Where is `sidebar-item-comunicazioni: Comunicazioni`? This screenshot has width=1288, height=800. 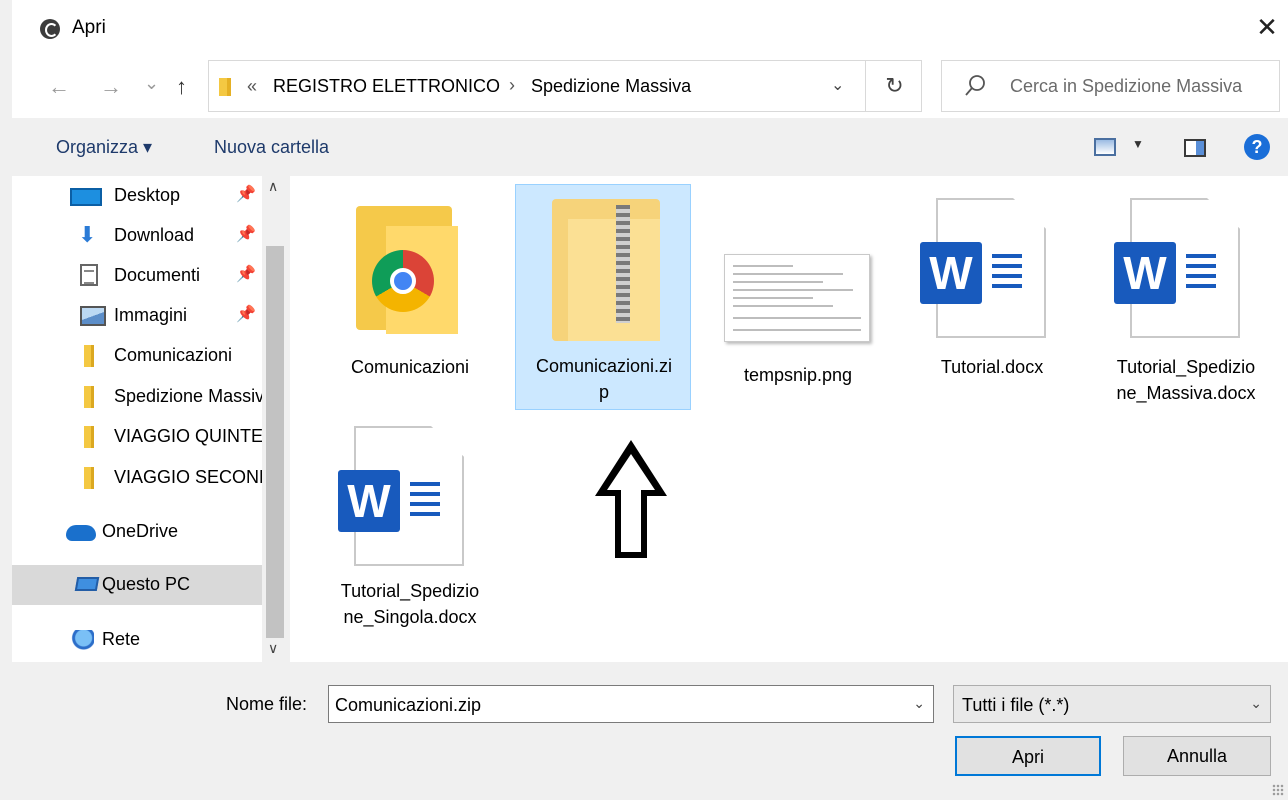
sidebar-item-comunicazioni: Comunicazioni is located at coordinates (137, 356).